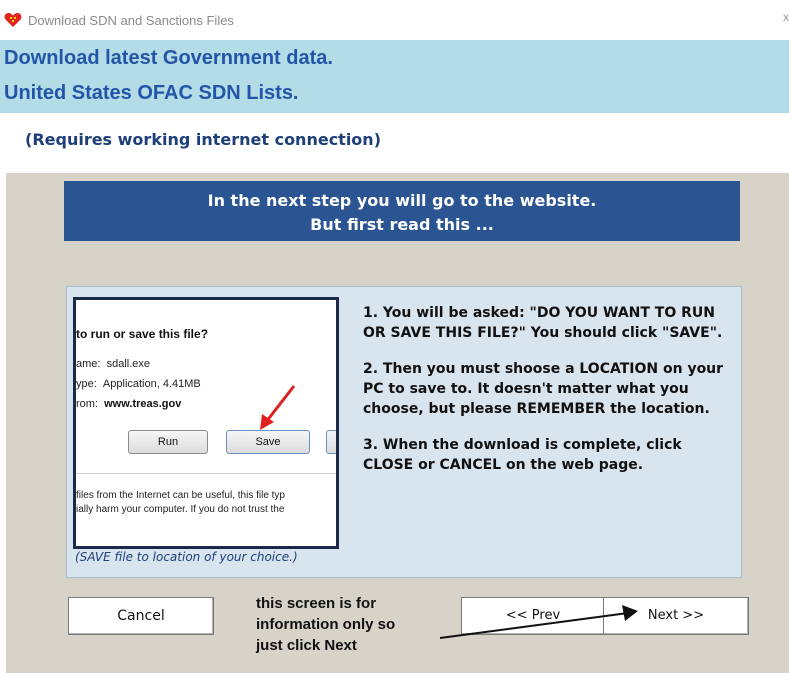  Describe the element at coordinates (306, 645) in the screenshot. I see `note-line3: just click Next` at that location.